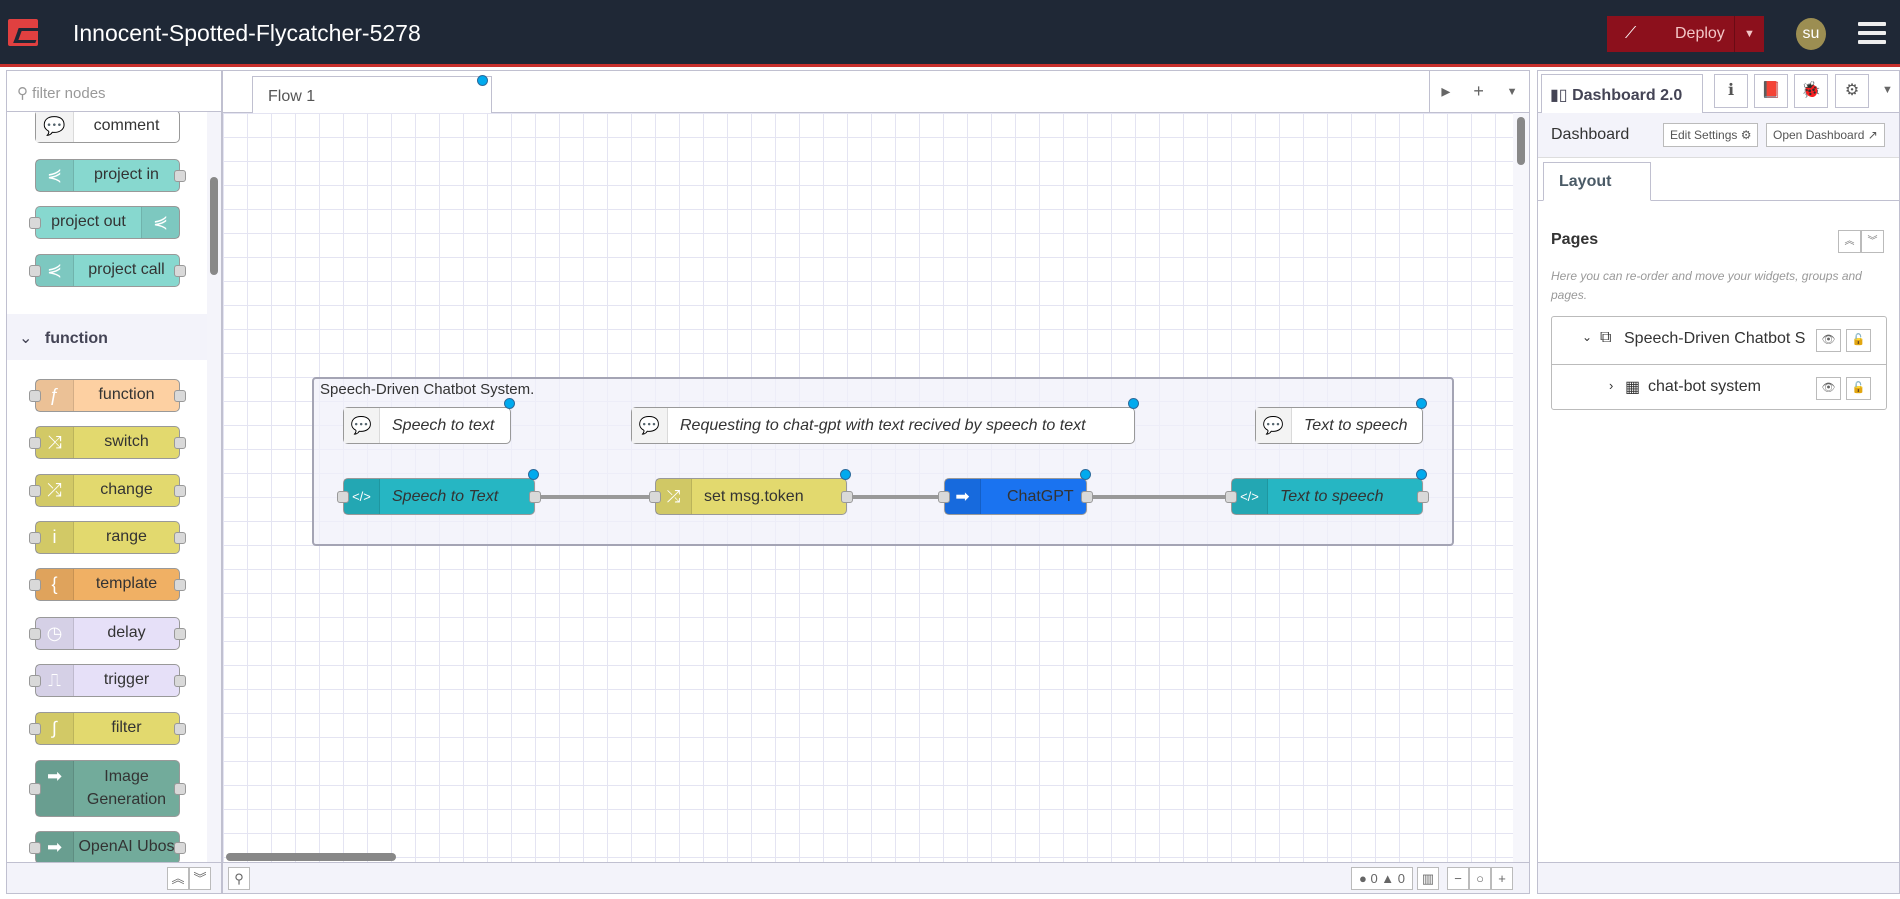 This screenshot has width=1900, height=899. Describe the element at coordinates (1502, 878) in the screenshot. I see `zoom-in-icon: +` at that location.